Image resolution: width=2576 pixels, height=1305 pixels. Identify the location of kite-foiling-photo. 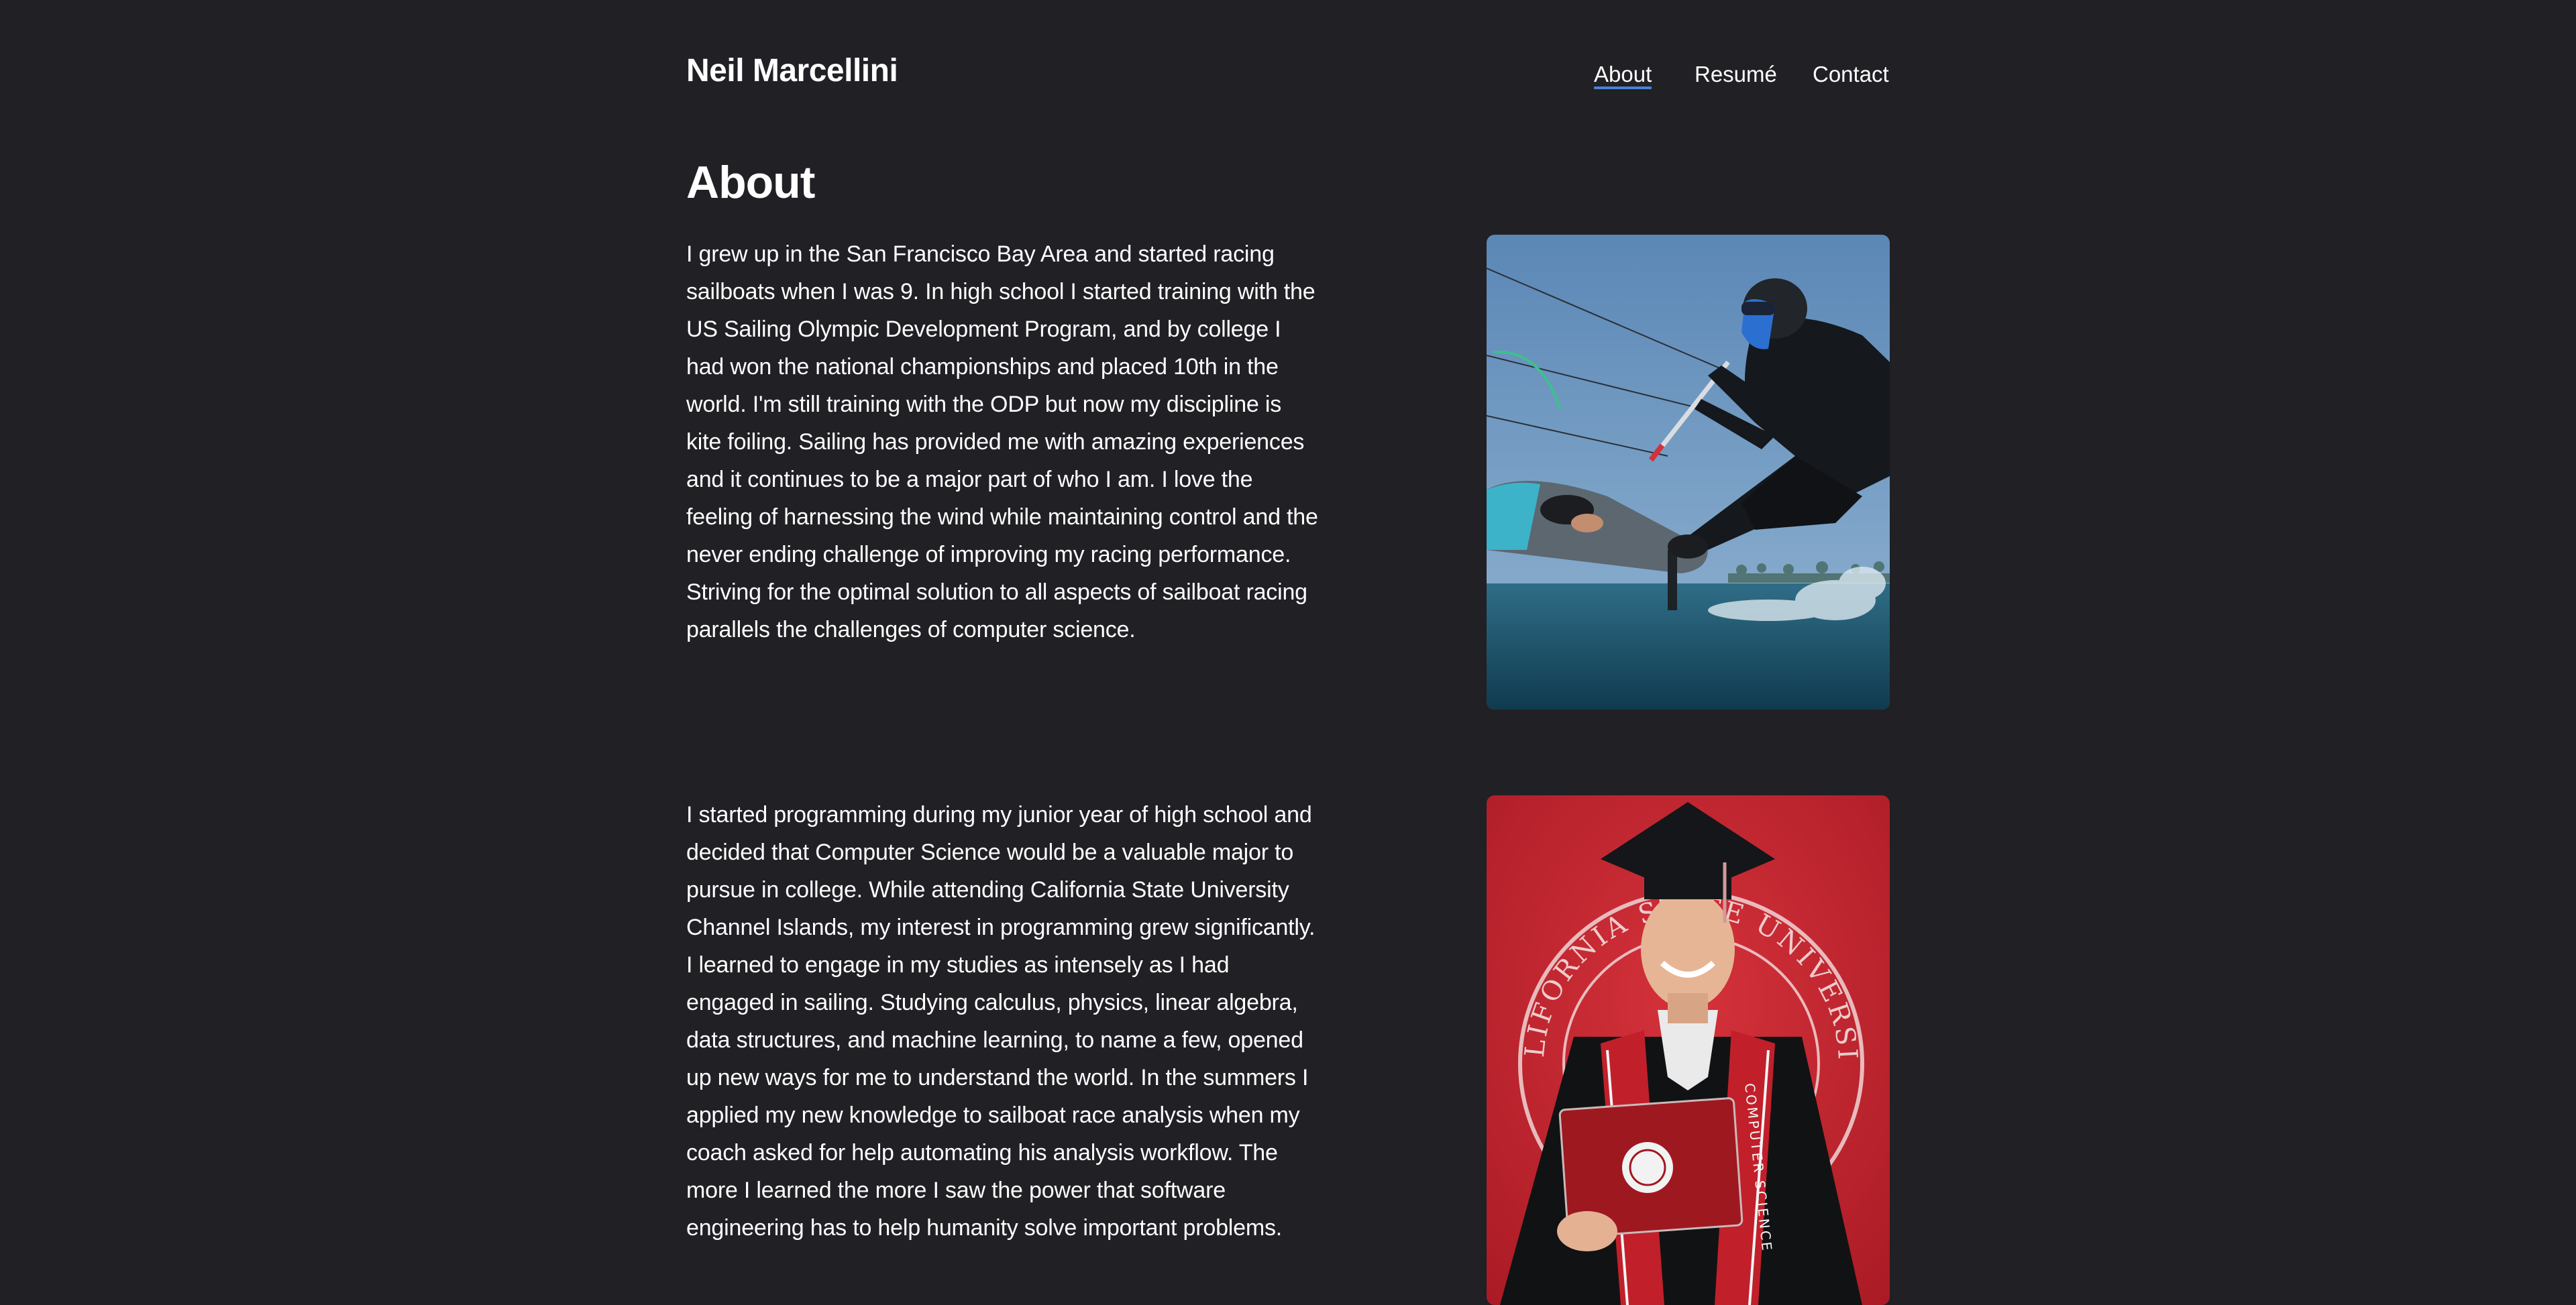
(1688, 473).